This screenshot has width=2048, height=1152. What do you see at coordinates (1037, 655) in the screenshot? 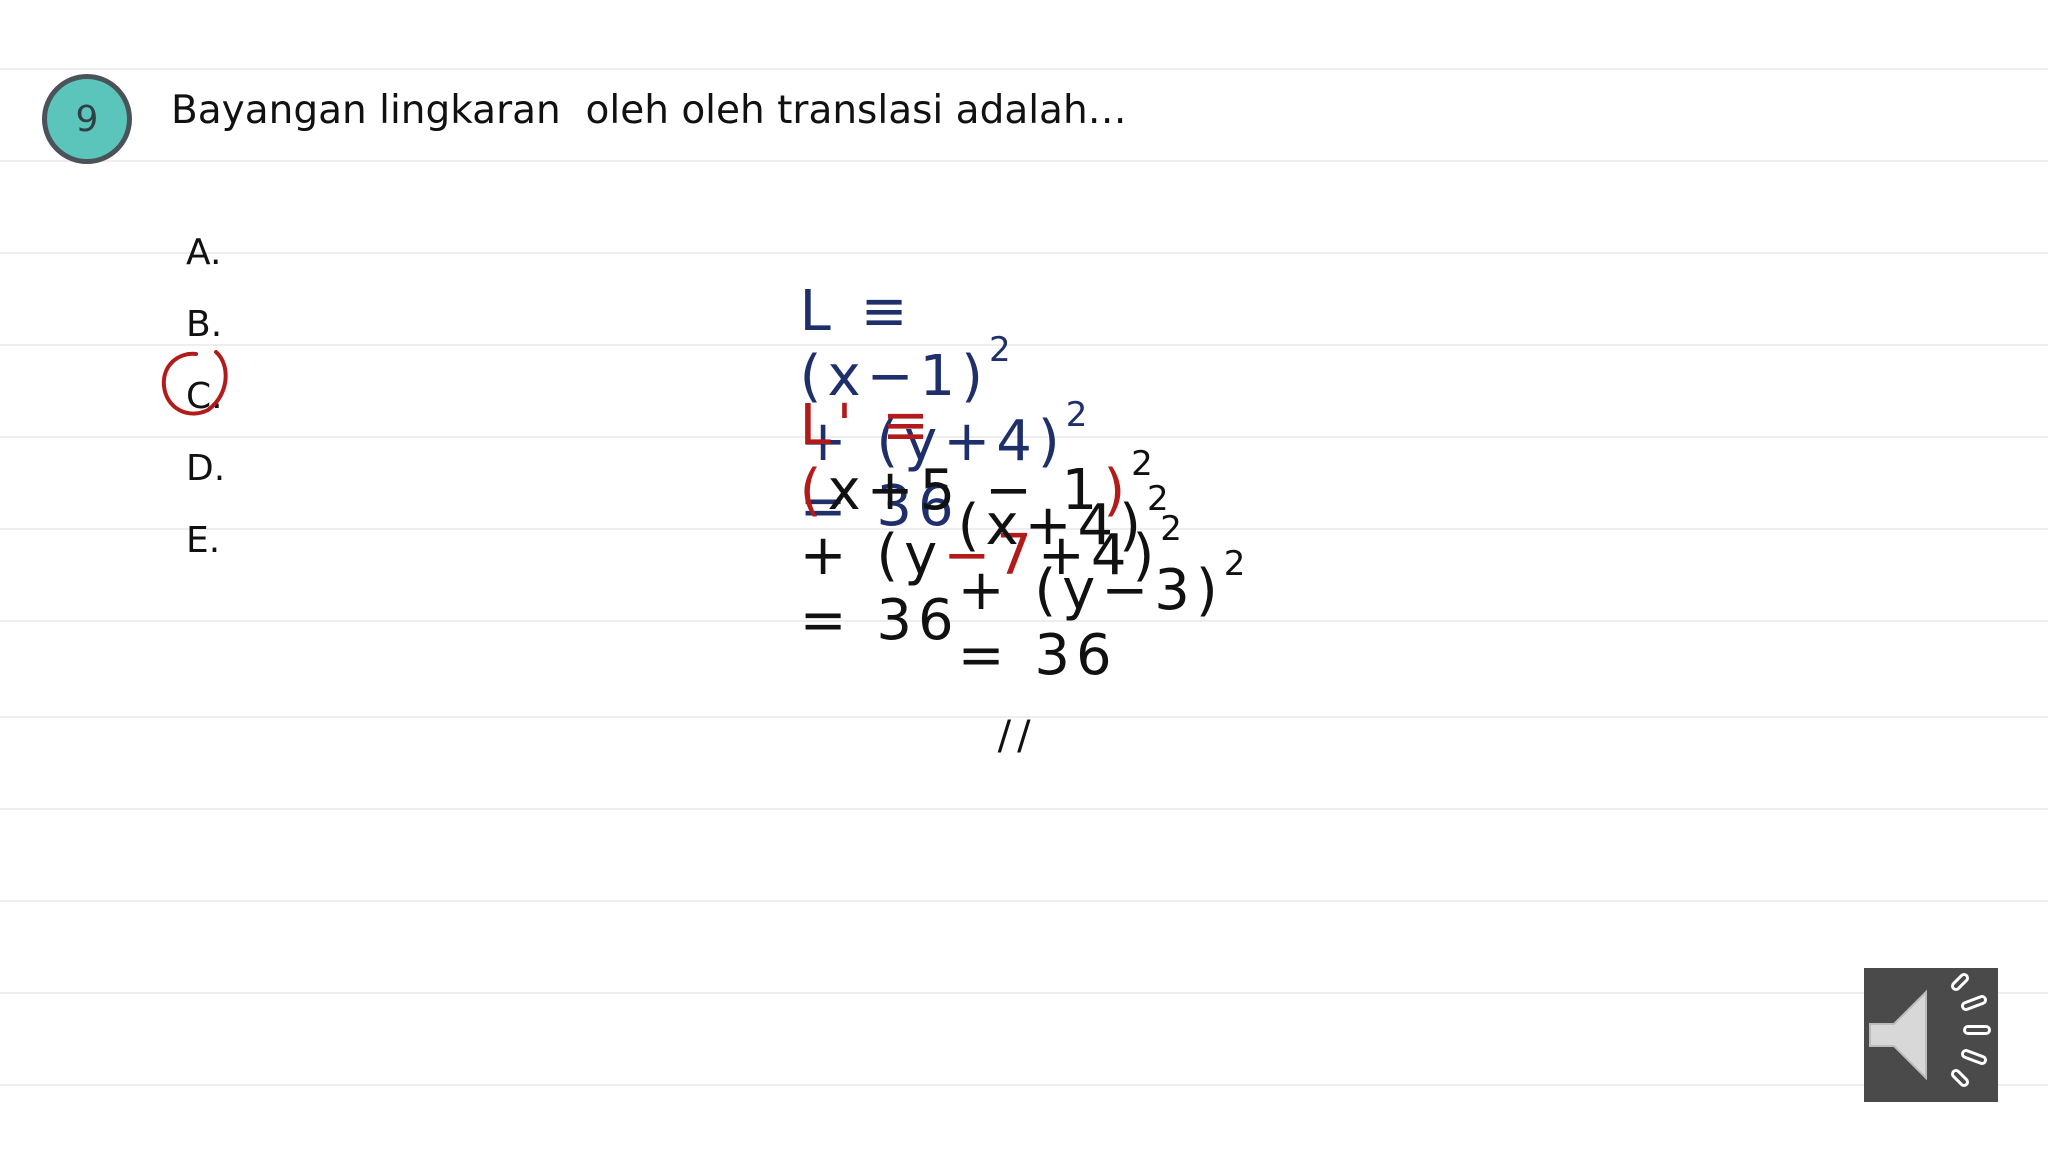
I see `eq3-rhs: = 36` at bounding box center [1037, 655].